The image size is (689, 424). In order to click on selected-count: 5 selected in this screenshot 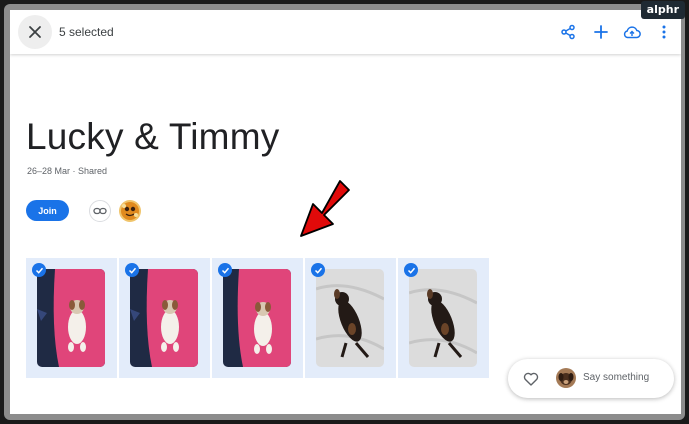, I will do `click(86, 32)`.